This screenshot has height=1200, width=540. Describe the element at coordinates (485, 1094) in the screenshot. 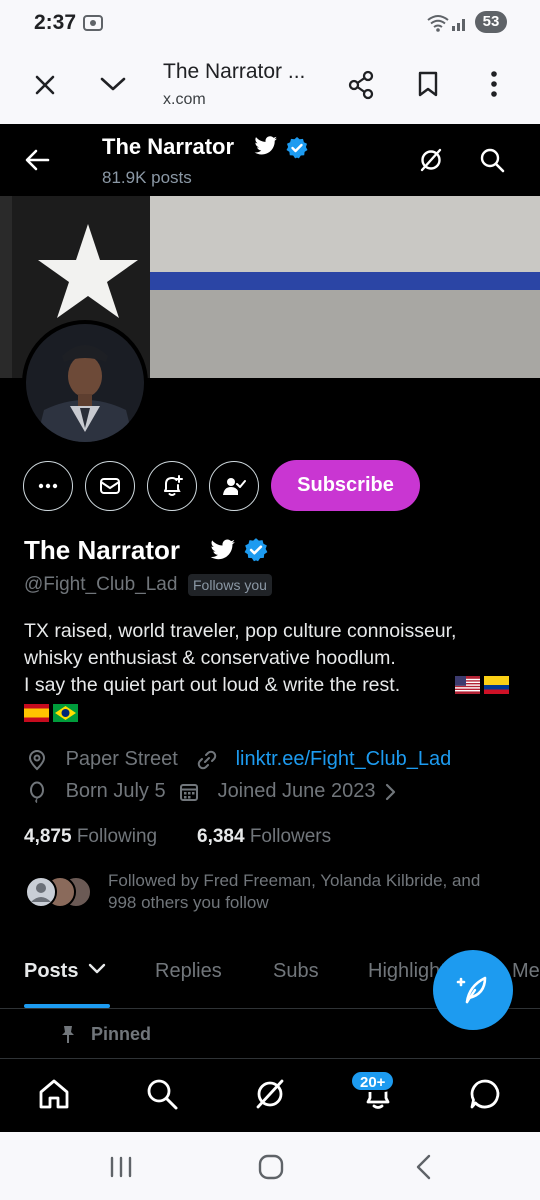

I see `chat-icon` at that location.